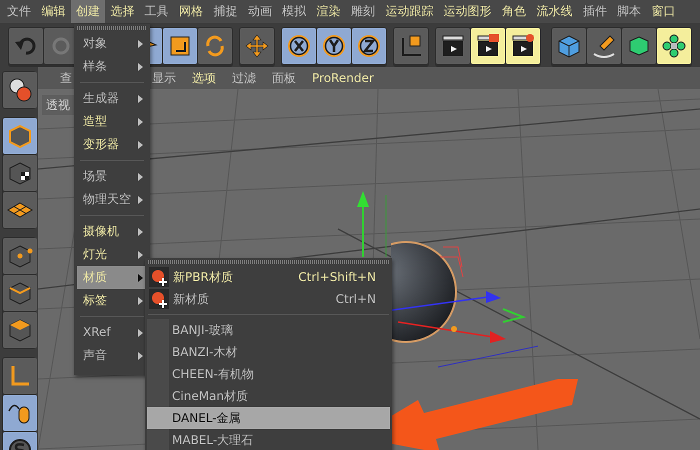 This screenshot has width=700, height=450. What do you see at coordinates (294, 11) in the screenshot?
I see `menu-item: 模拟` at bounding box center [294, 11].